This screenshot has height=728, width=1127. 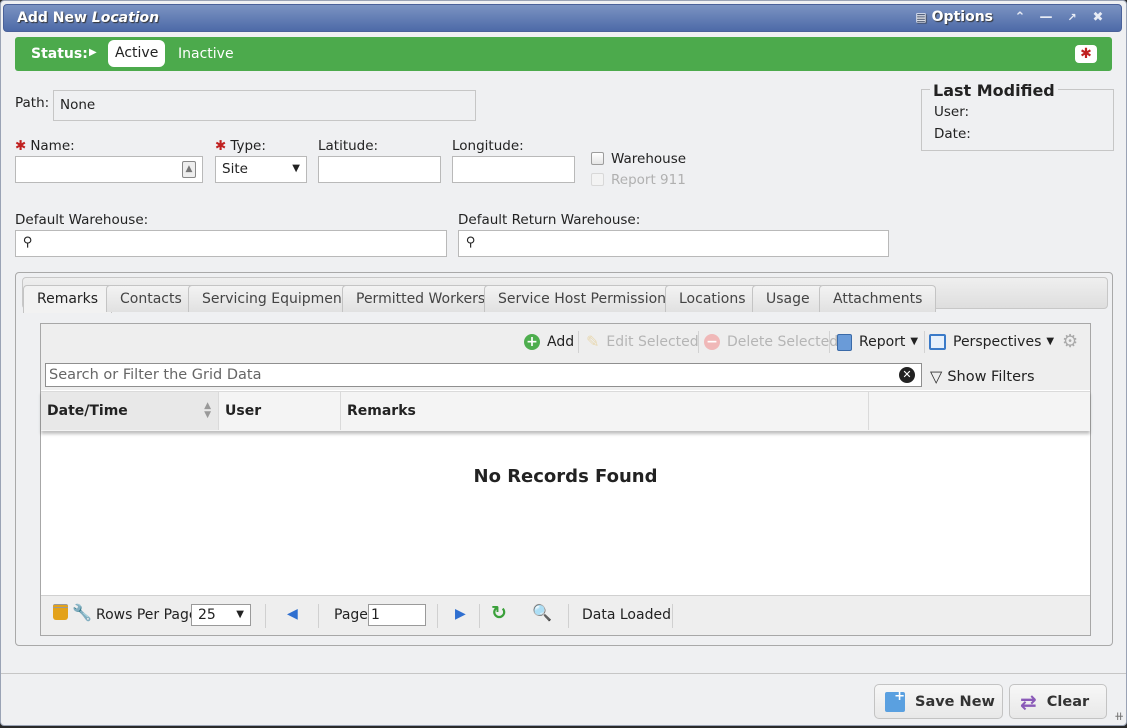 I want to click on column-header-date-time: Date/Time ▲ ▼, so click(x=130, y=411).